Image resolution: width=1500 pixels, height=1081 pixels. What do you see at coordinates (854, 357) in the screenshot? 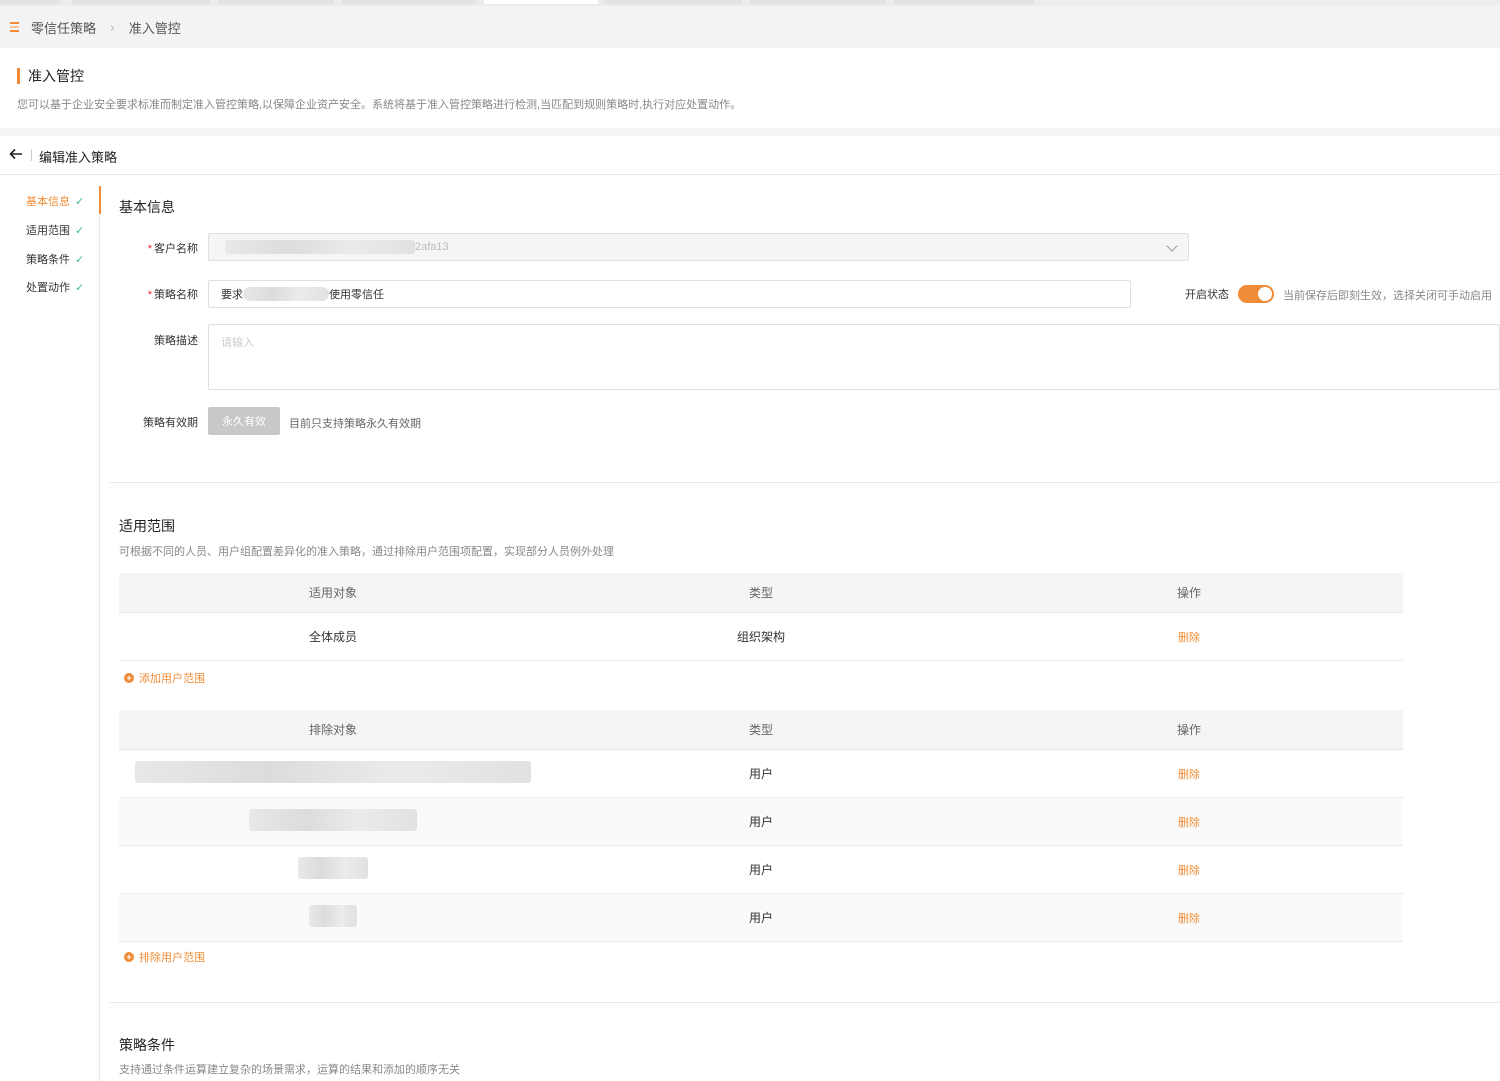
I see `policy-desc-textarea: 请输入` at bounding box center [854, 357].